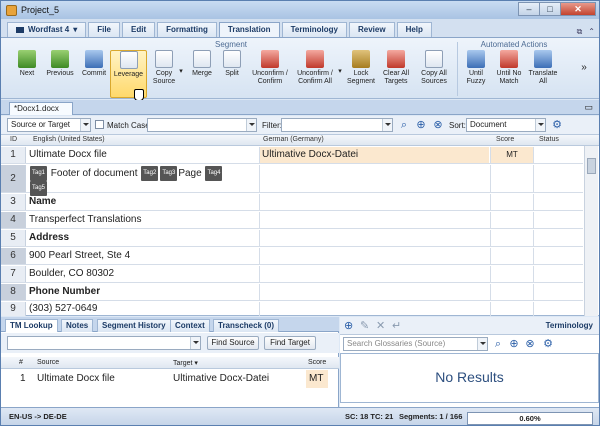 This screenshot has width=600, height=426. What do you see at coordinates (143, 155) in the screenshot?
I see `source-cell: Ultimate Docx file` at bounding box center [143, 155].